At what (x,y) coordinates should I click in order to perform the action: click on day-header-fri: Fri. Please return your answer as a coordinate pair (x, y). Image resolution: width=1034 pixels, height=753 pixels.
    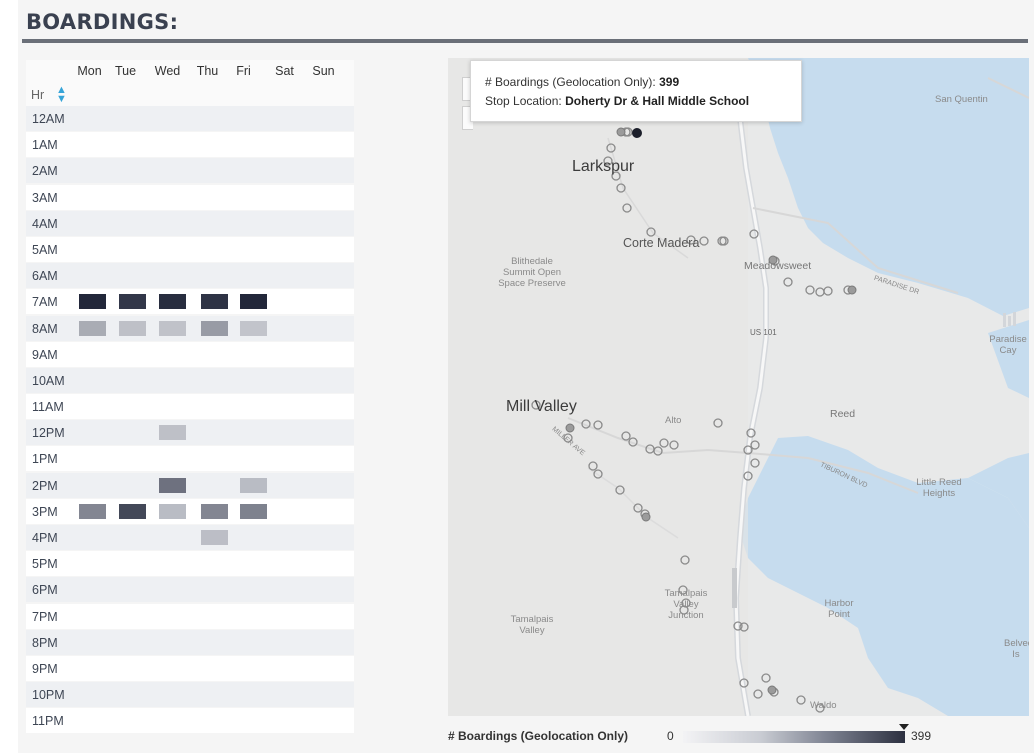
    Looking at the image, I should click on (243, 71).